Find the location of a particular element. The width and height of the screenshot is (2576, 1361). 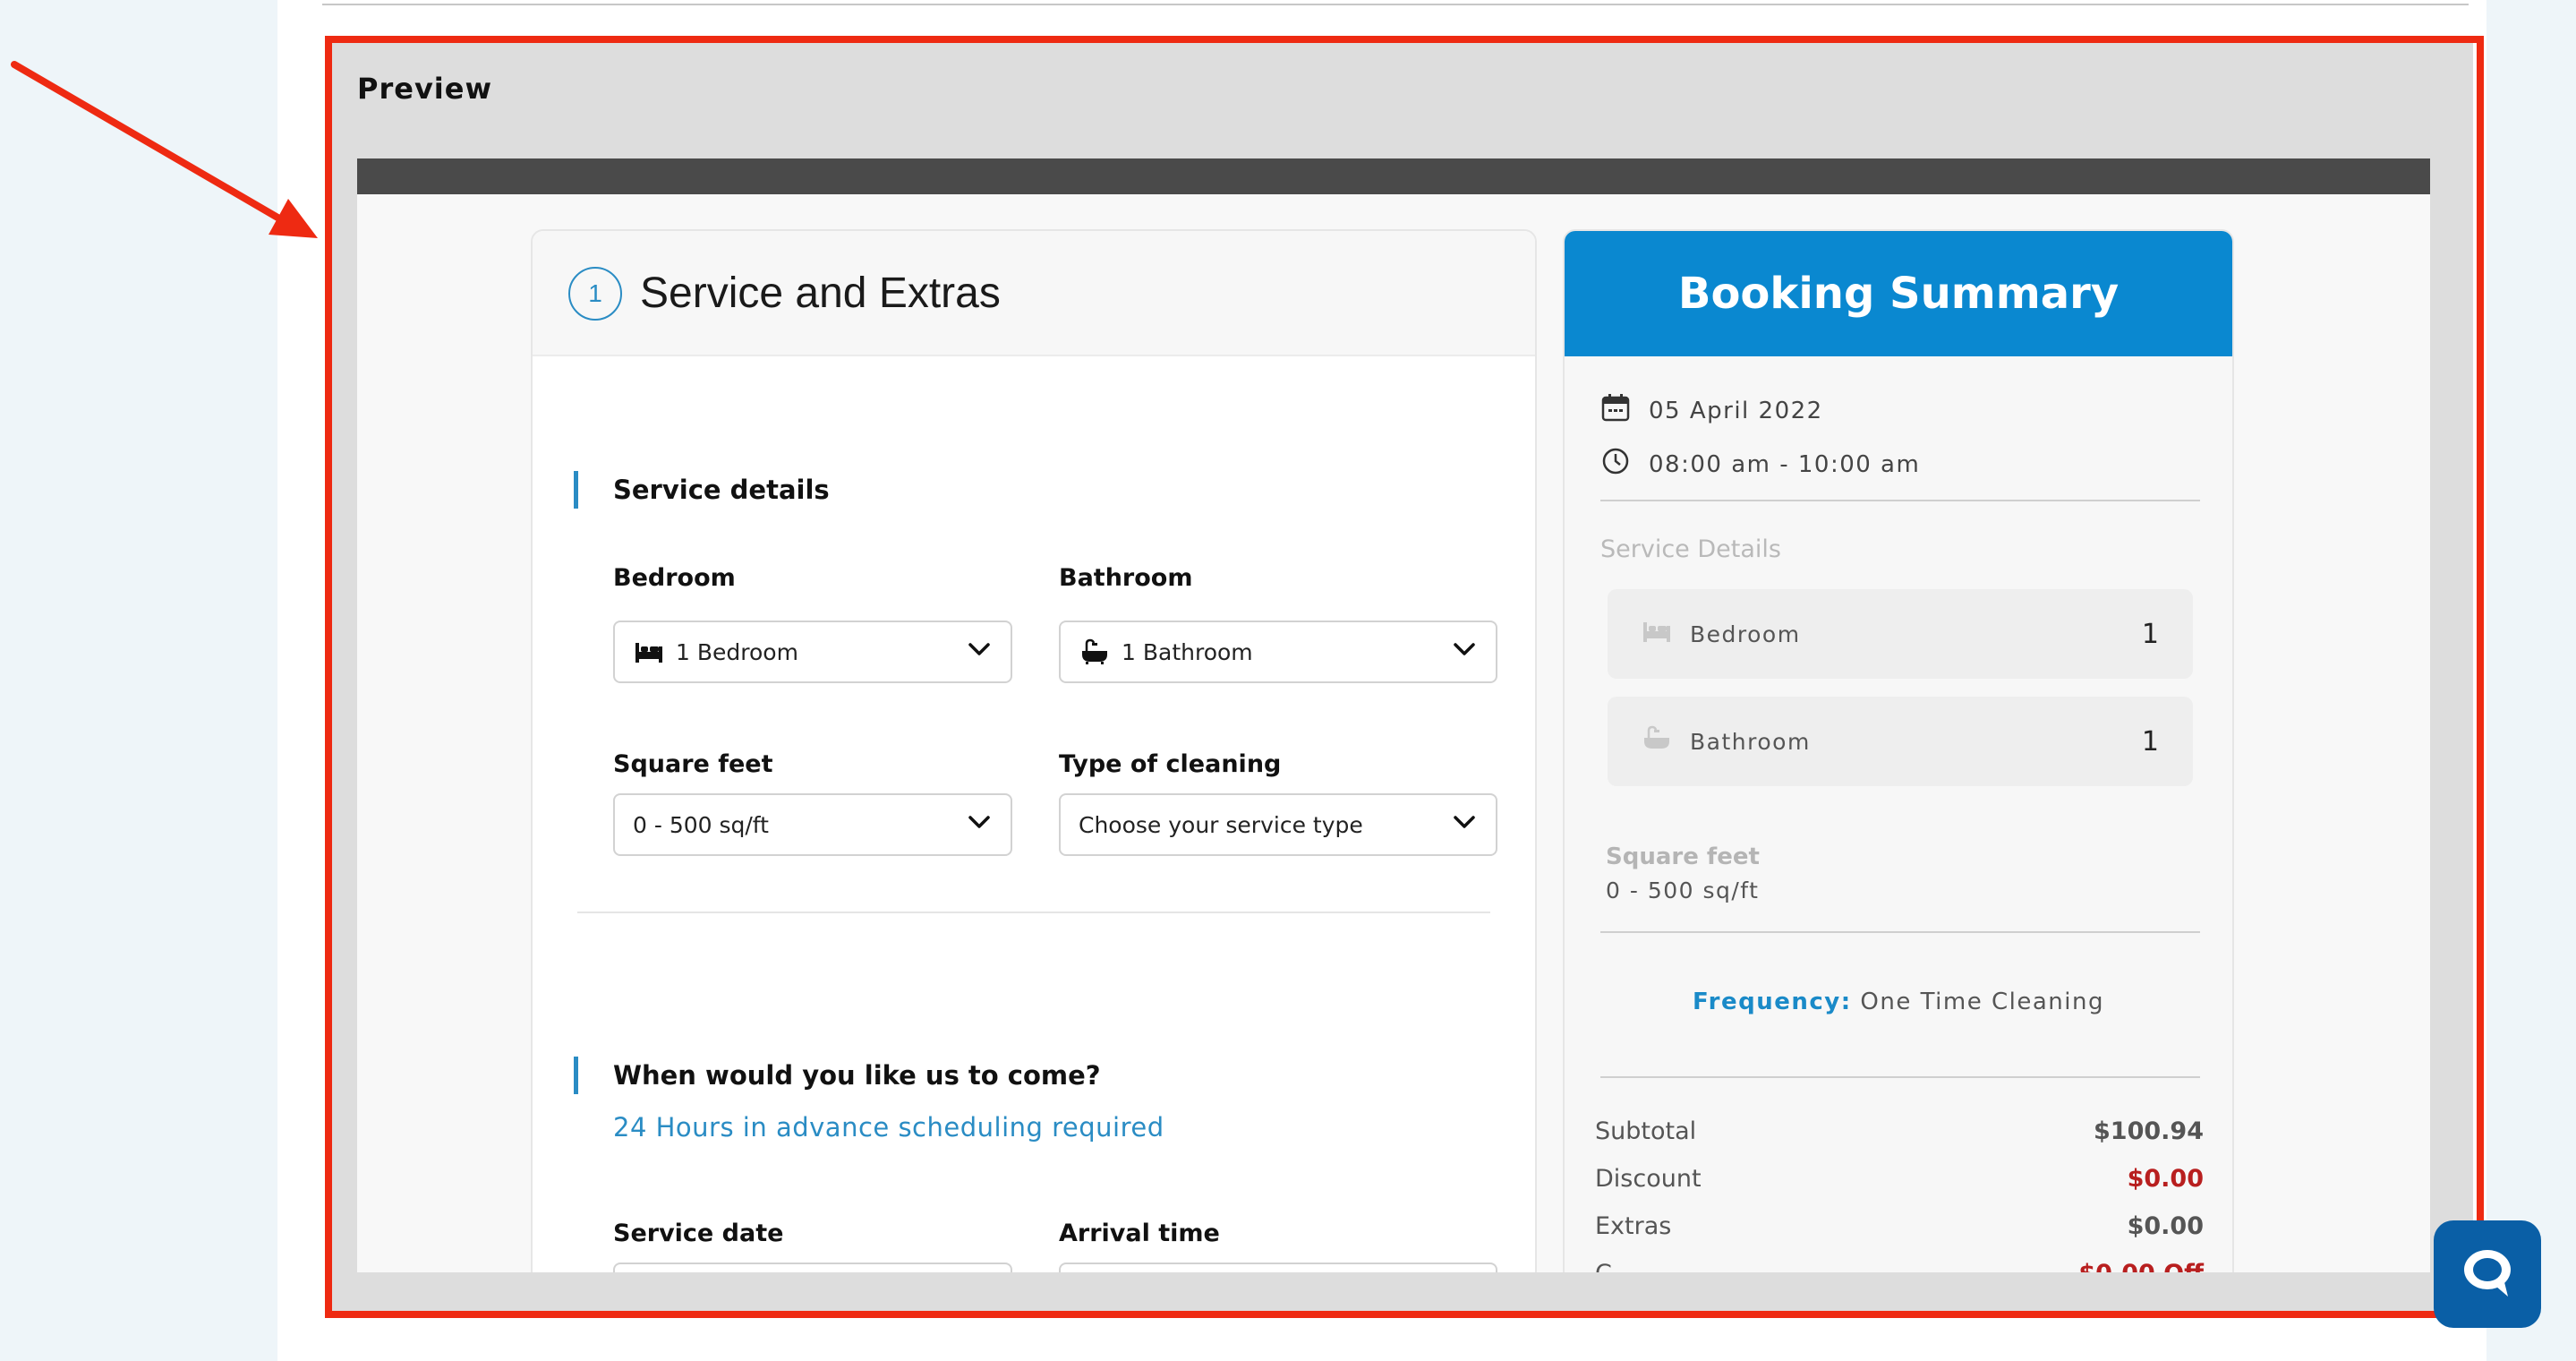

top-divider is located at coordinates (1395, 4).